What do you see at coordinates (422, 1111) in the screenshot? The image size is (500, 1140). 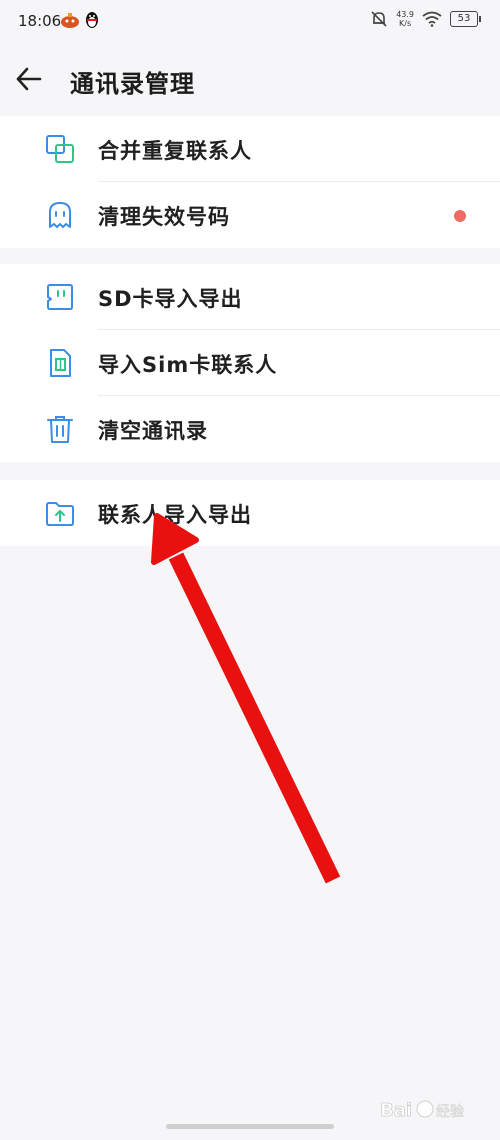 I see `baidu-watermark-logo: Bai 经验` at bounding box center [422, 1111].